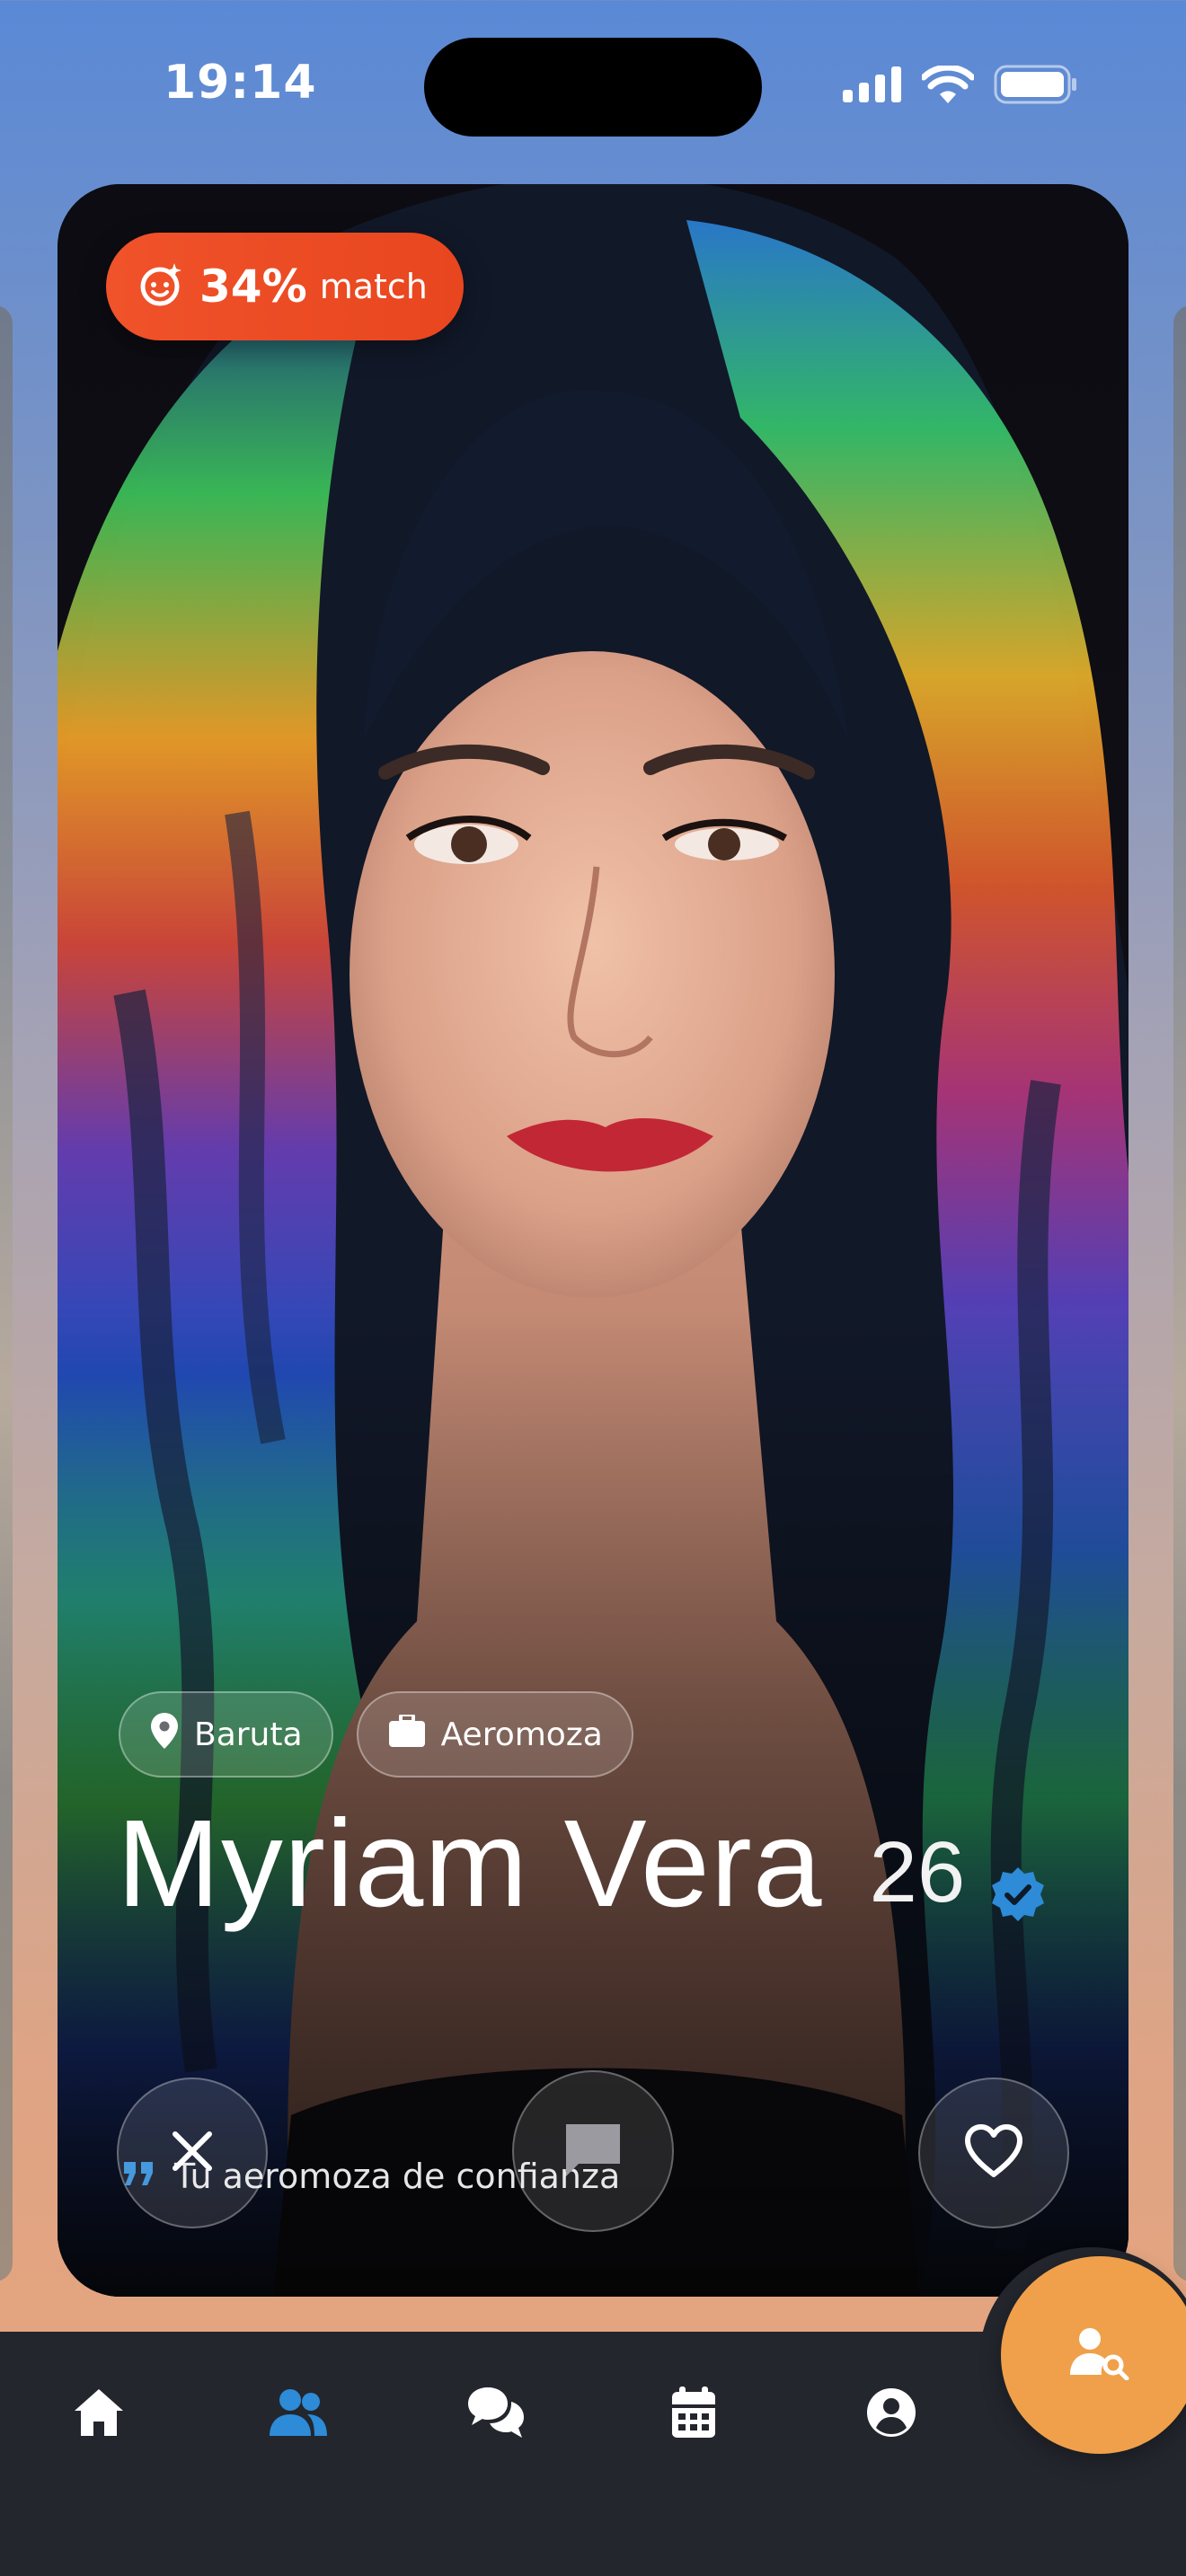 The width and height of the screenshot is (1186, 2576). I want to click on battery-icon, so click(1036, 86).